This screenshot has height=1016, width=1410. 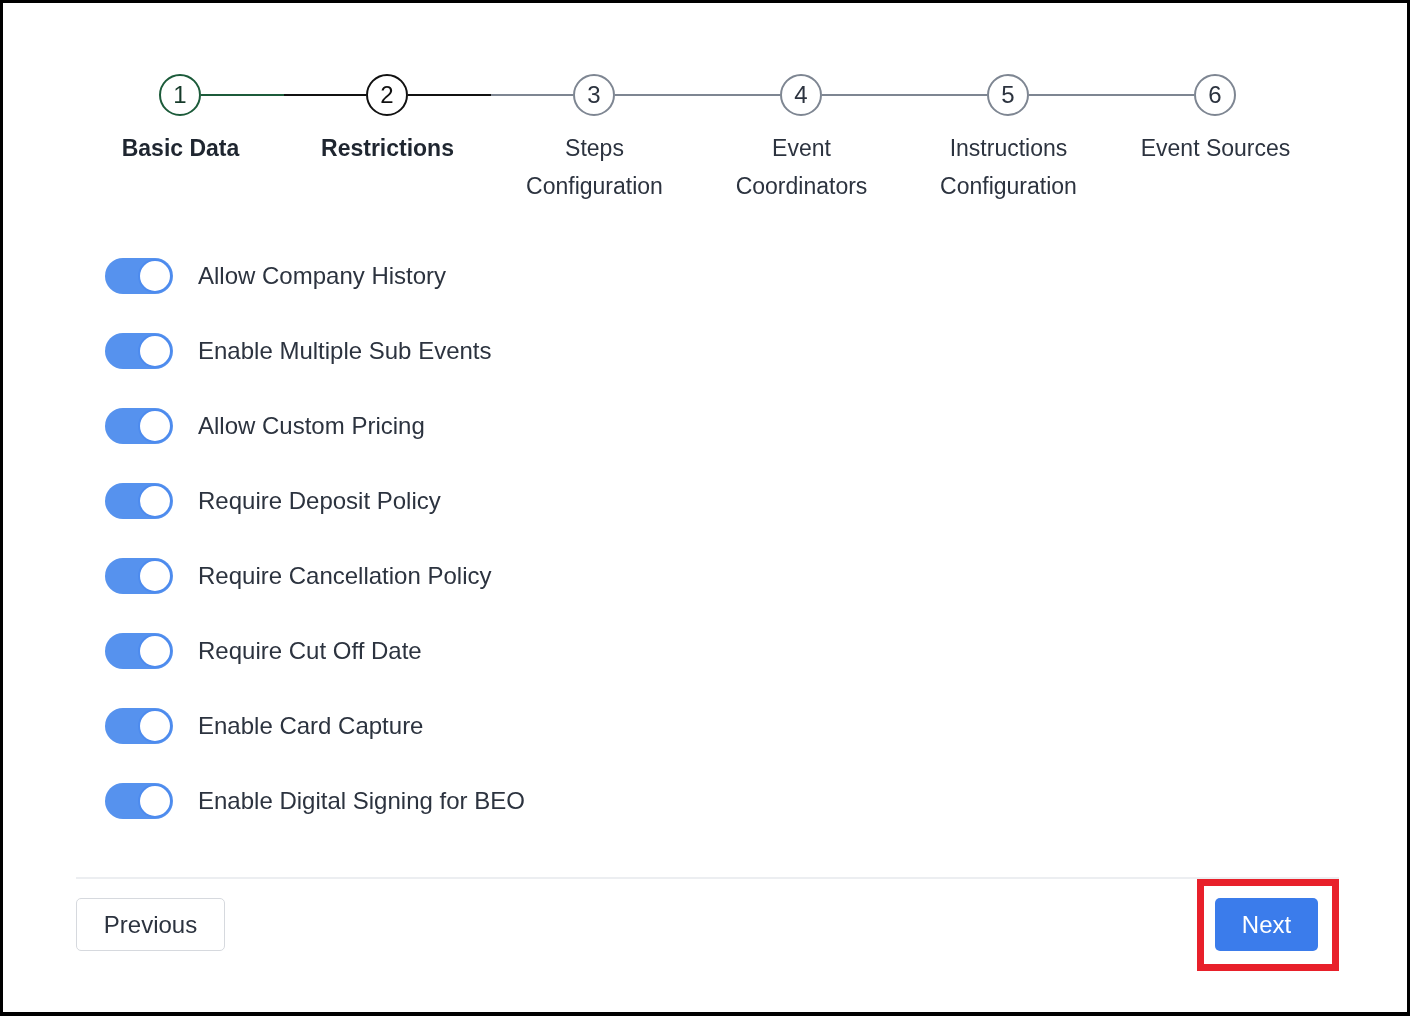 I want to click on step-circle: 2, so click(x=387, y=95).